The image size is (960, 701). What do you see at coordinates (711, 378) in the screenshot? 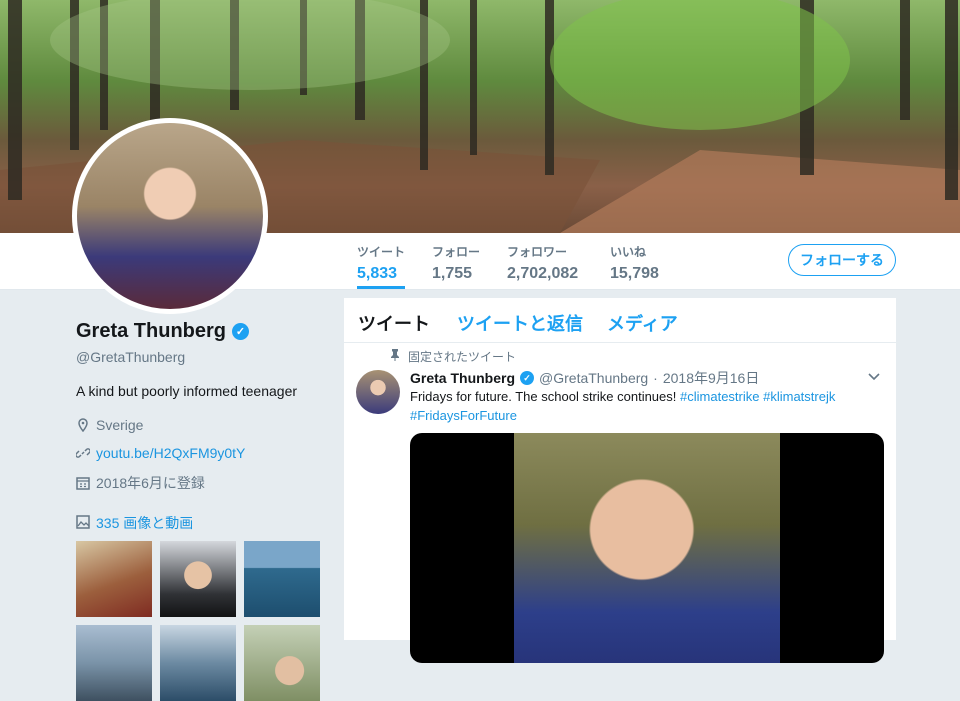
I see `tweet-date: 2018年9月16日` at bounding box center [711, 378].